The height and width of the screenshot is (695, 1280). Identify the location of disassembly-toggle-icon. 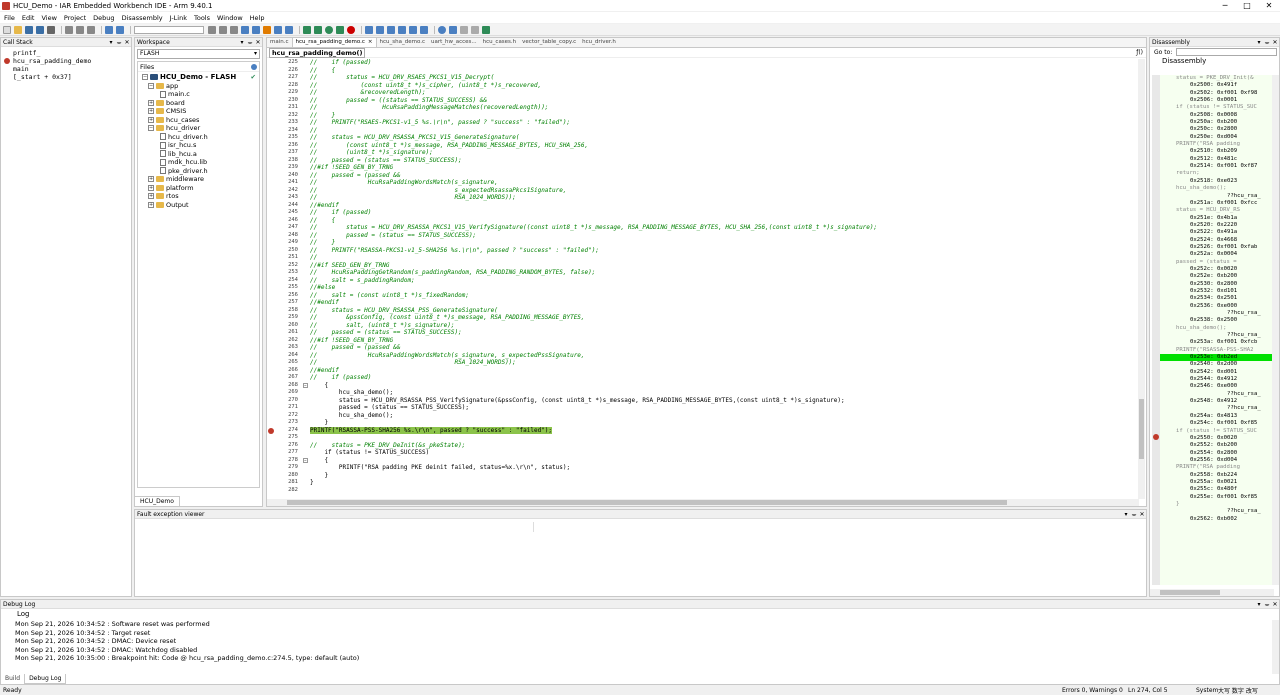
(475, 29).